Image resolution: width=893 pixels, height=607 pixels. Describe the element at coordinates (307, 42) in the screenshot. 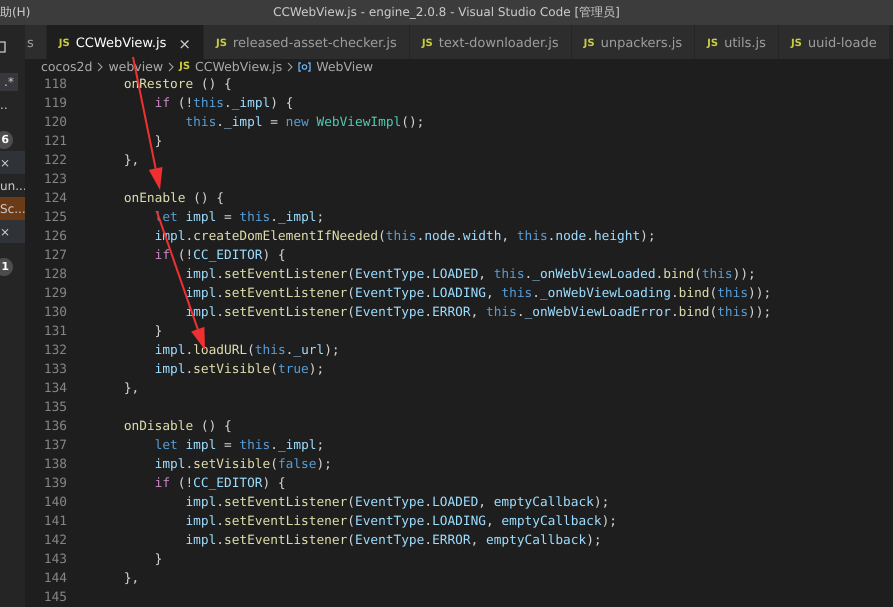

I see `editor-tab: JS released-asset-checker.js` at that location.